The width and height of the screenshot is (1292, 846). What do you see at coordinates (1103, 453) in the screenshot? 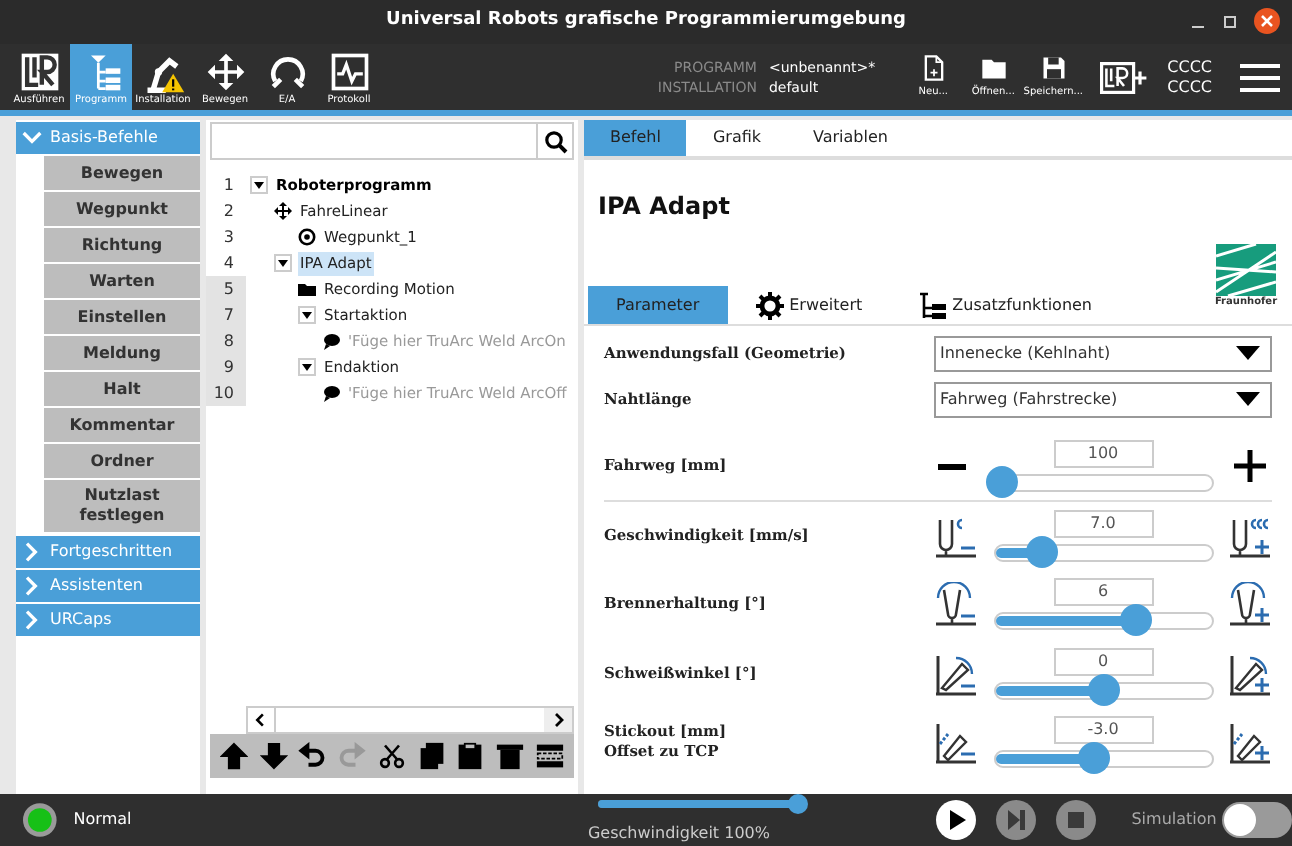
I see `value-field: 100` at bounding box center [1103, 453].